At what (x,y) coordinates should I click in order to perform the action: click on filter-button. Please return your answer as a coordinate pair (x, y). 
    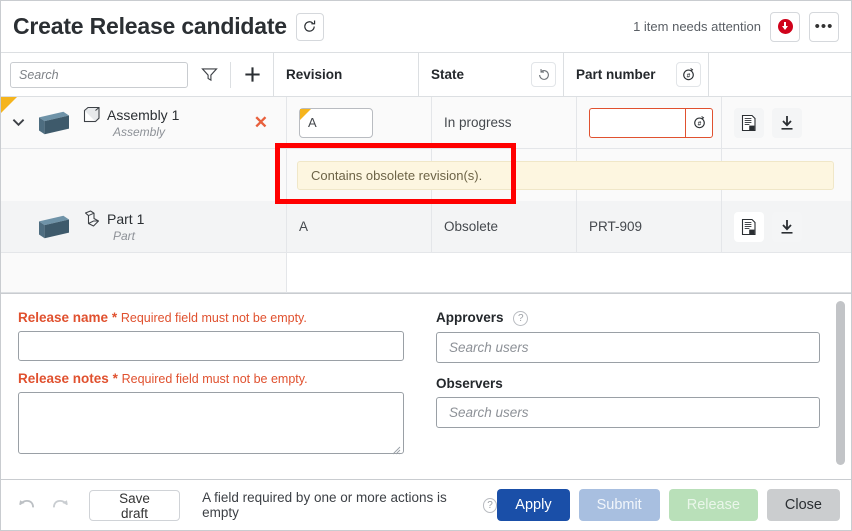
    Looking at the image, I should click on (209, 75).